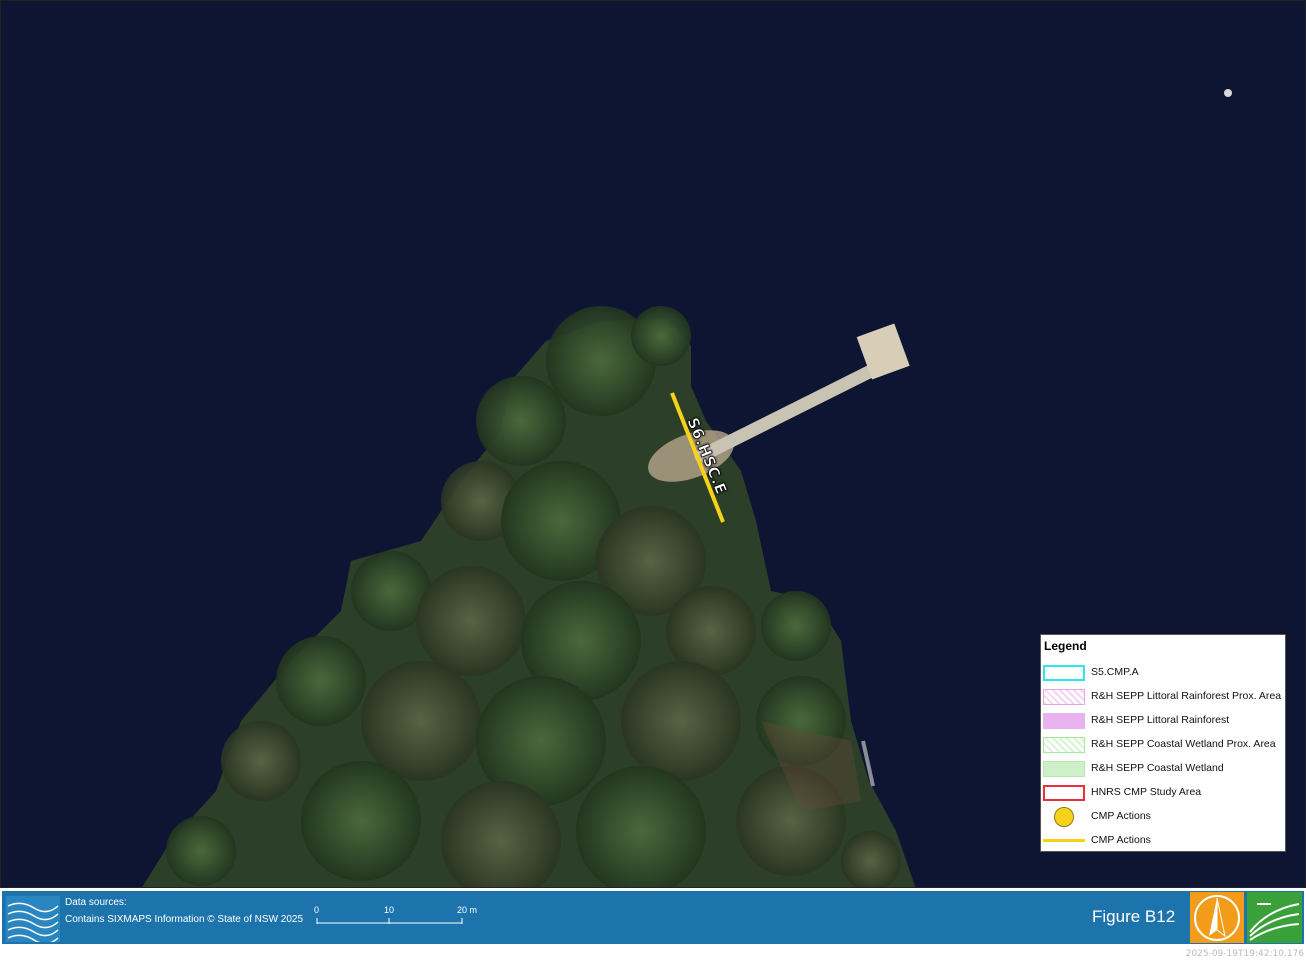  What do you see at coordinates (96, 902) in the screenshot?
I see `data-sources-heading: Data sources:` at bounding box center [96, 902].